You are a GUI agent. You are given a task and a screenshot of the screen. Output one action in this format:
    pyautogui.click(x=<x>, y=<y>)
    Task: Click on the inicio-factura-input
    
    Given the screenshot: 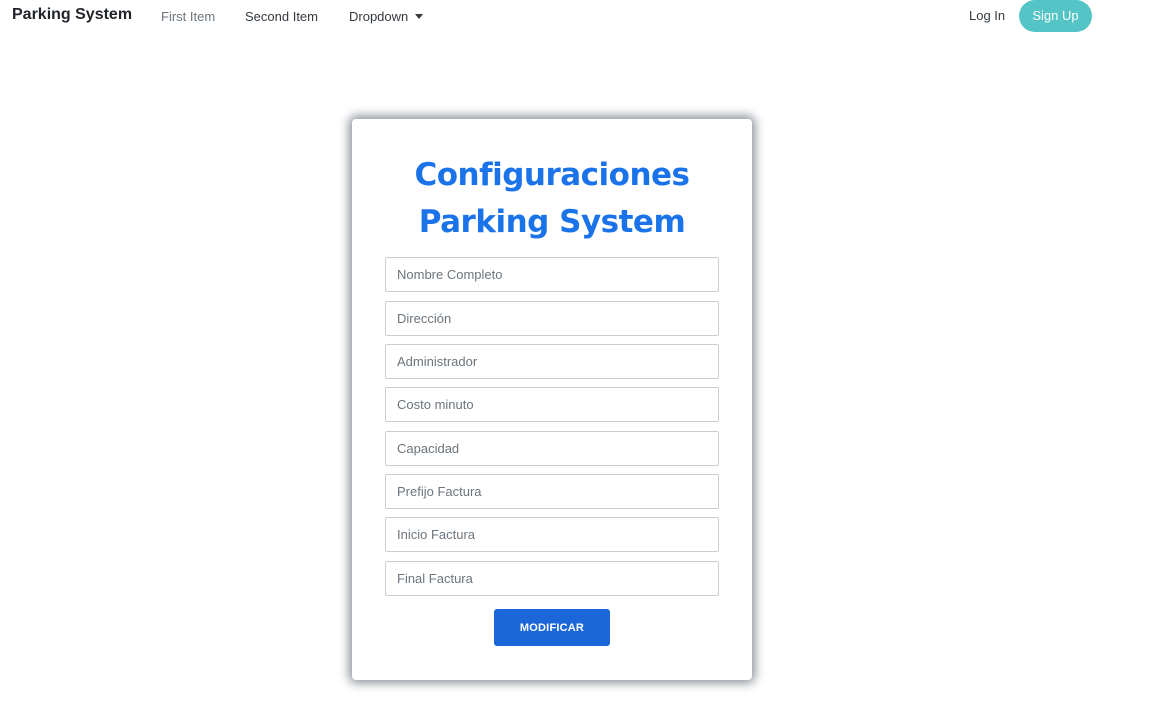 What is the action you would take?
    pyautogui.click(x=552, y=534)
    